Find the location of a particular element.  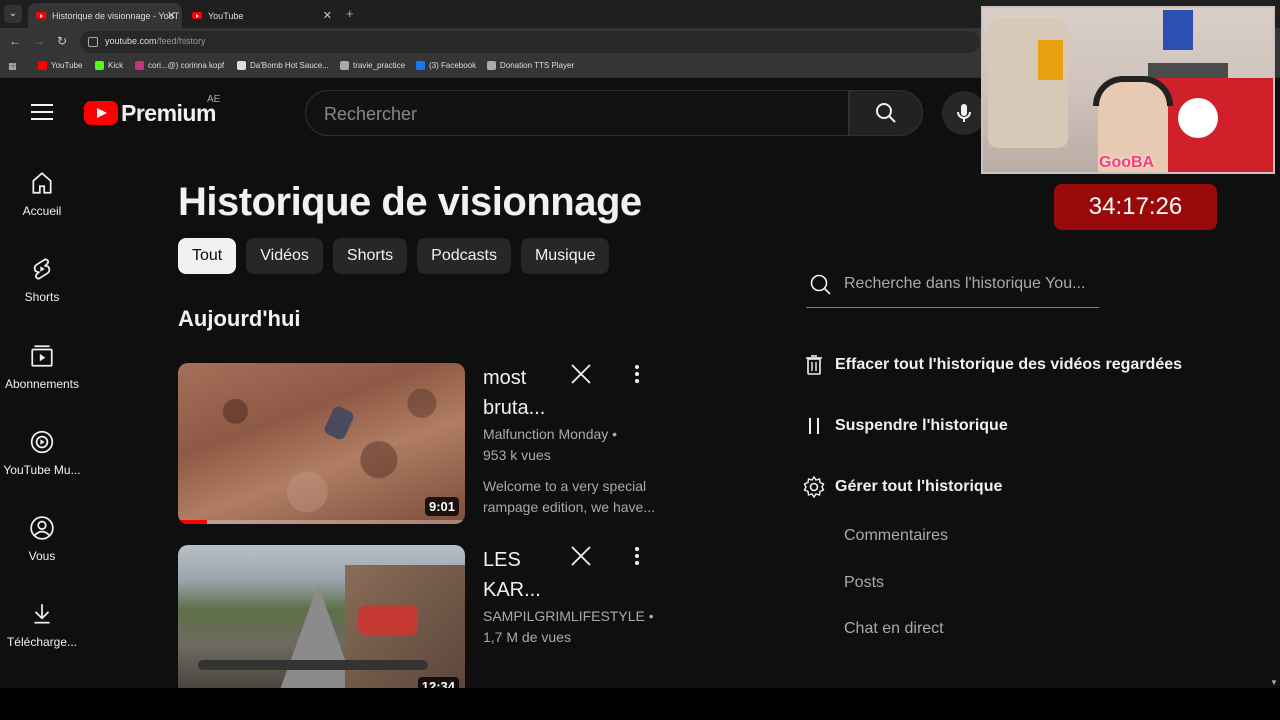

sidebar-item-label: Vous is located at coordinates (42, 556).